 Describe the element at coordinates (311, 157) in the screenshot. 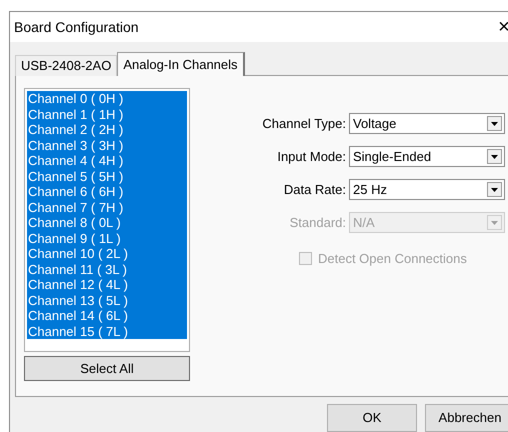

I see `field-label: Input Mode:` at that location.